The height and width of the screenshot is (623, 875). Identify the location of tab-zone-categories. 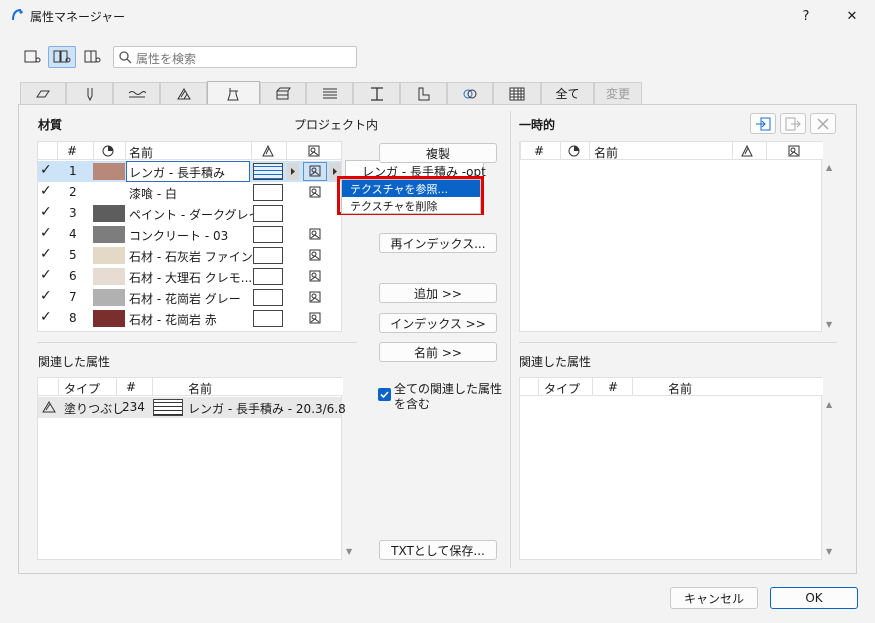
(423, 93).